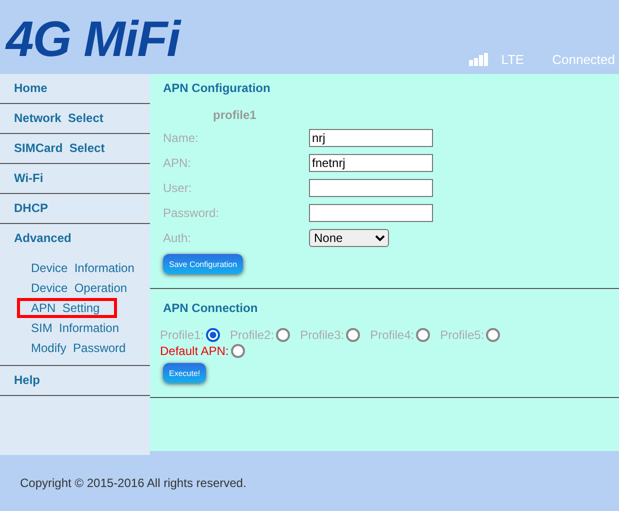 The height and width of the screenshot is (511, 619). I want to click on input-field: nrj, so click(371, 137).